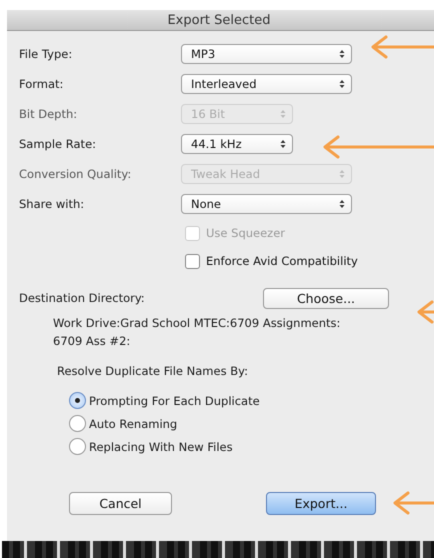  I want to click on field-label: Sample Rate:, so click(58, 144).